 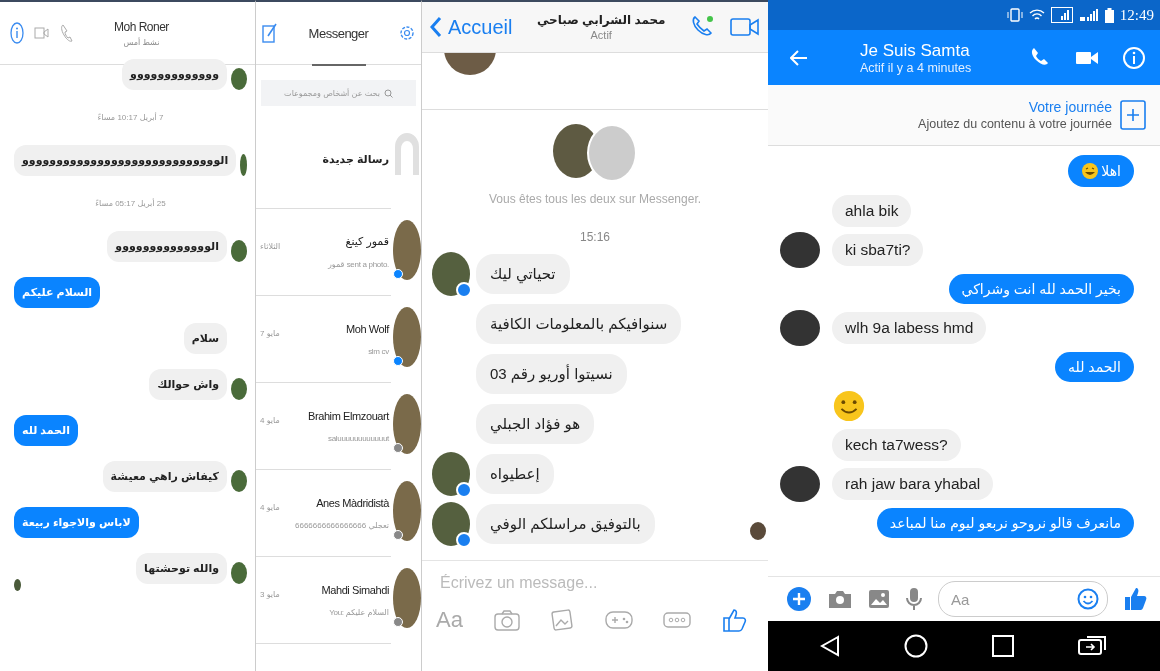 What do you see at coordinates (270, 507) in the screenshot?
I see `conversation-time: 4 مايو` at bounding box center [270, 507].